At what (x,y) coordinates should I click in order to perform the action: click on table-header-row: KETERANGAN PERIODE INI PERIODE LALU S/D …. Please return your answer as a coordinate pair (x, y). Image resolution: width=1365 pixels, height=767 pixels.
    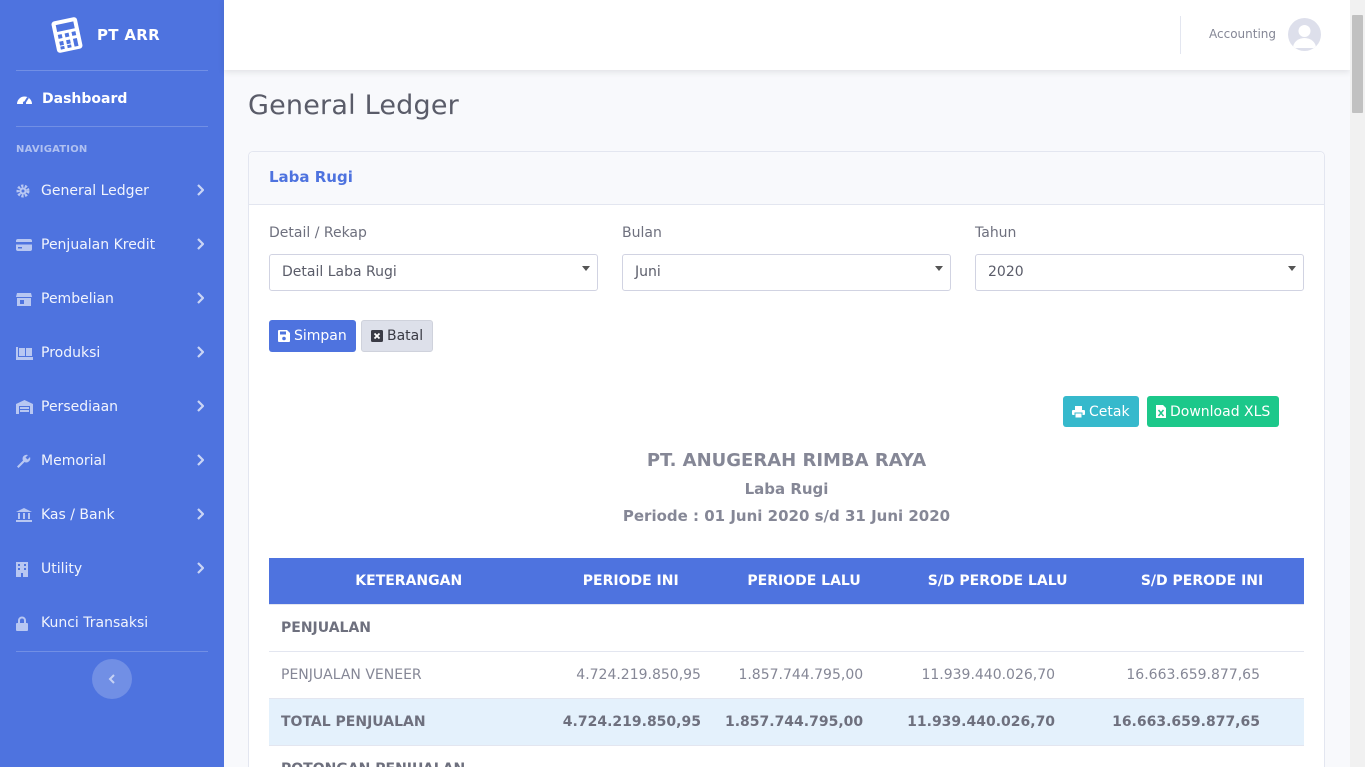
    Looking at the image, I should click on (786, 581).